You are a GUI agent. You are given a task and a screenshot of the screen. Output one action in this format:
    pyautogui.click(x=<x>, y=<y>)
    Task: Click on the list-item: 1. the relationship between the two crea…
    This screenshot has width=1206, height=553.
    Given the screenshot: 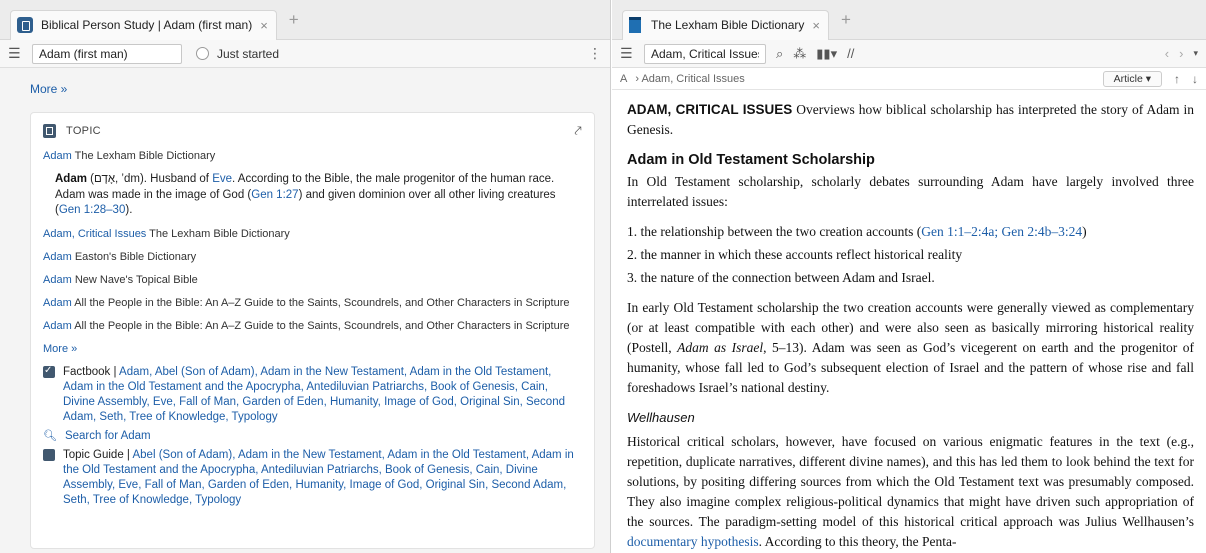 What is the action you would take?
    pyautogui.click(x=910, y=232)
    